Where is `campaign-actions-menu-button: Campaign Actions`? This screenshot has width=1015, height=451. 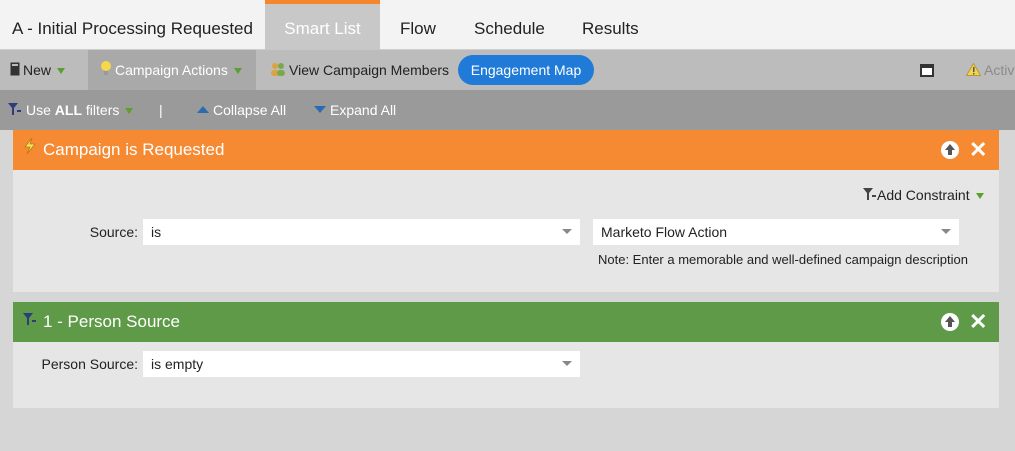 campaign-actions-menu-button: Campaign Actions is located at coordinates (172, 70).